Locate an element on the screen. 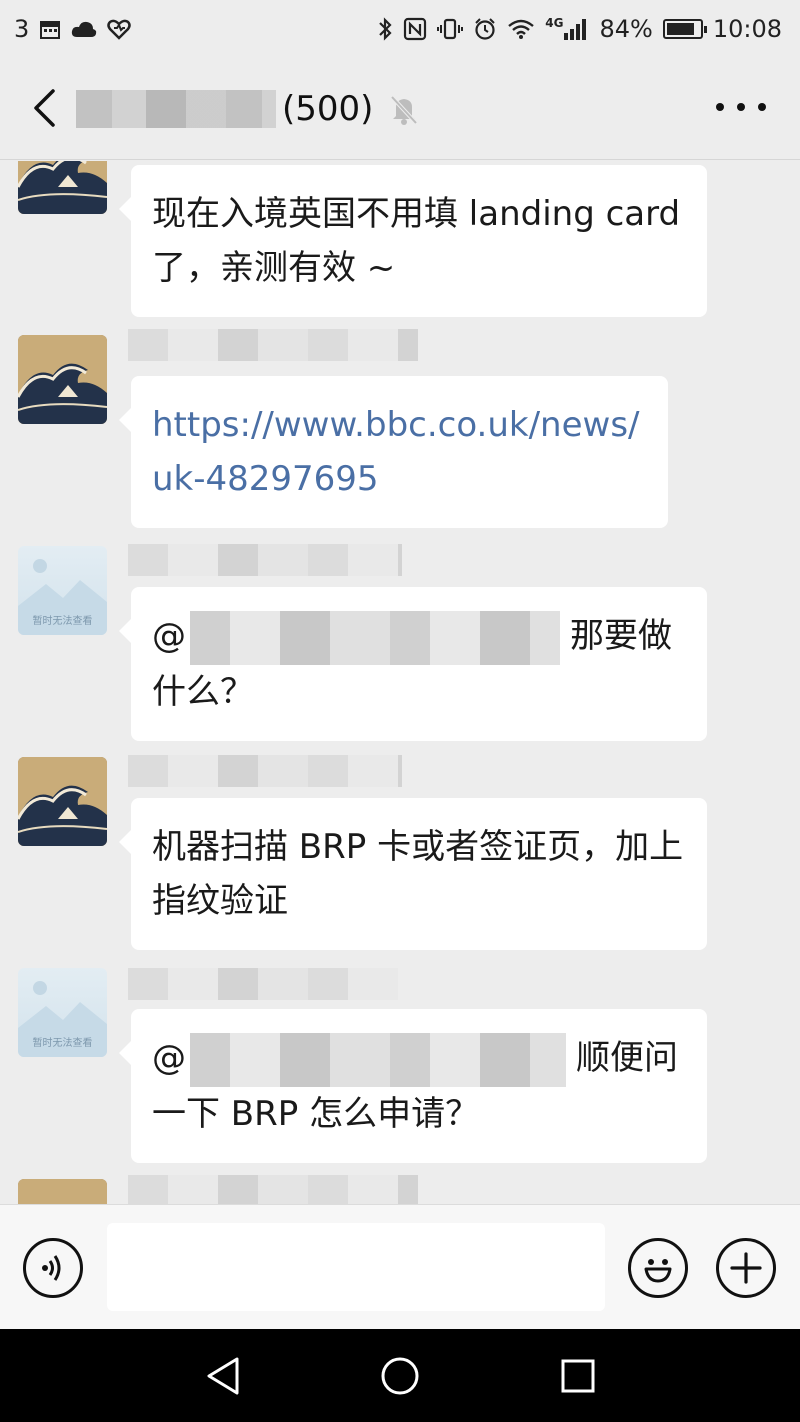 Image resolution: width=800 pixels, height=1422 pixels. battery-percent: 84% is located at coordinates (626, 29).